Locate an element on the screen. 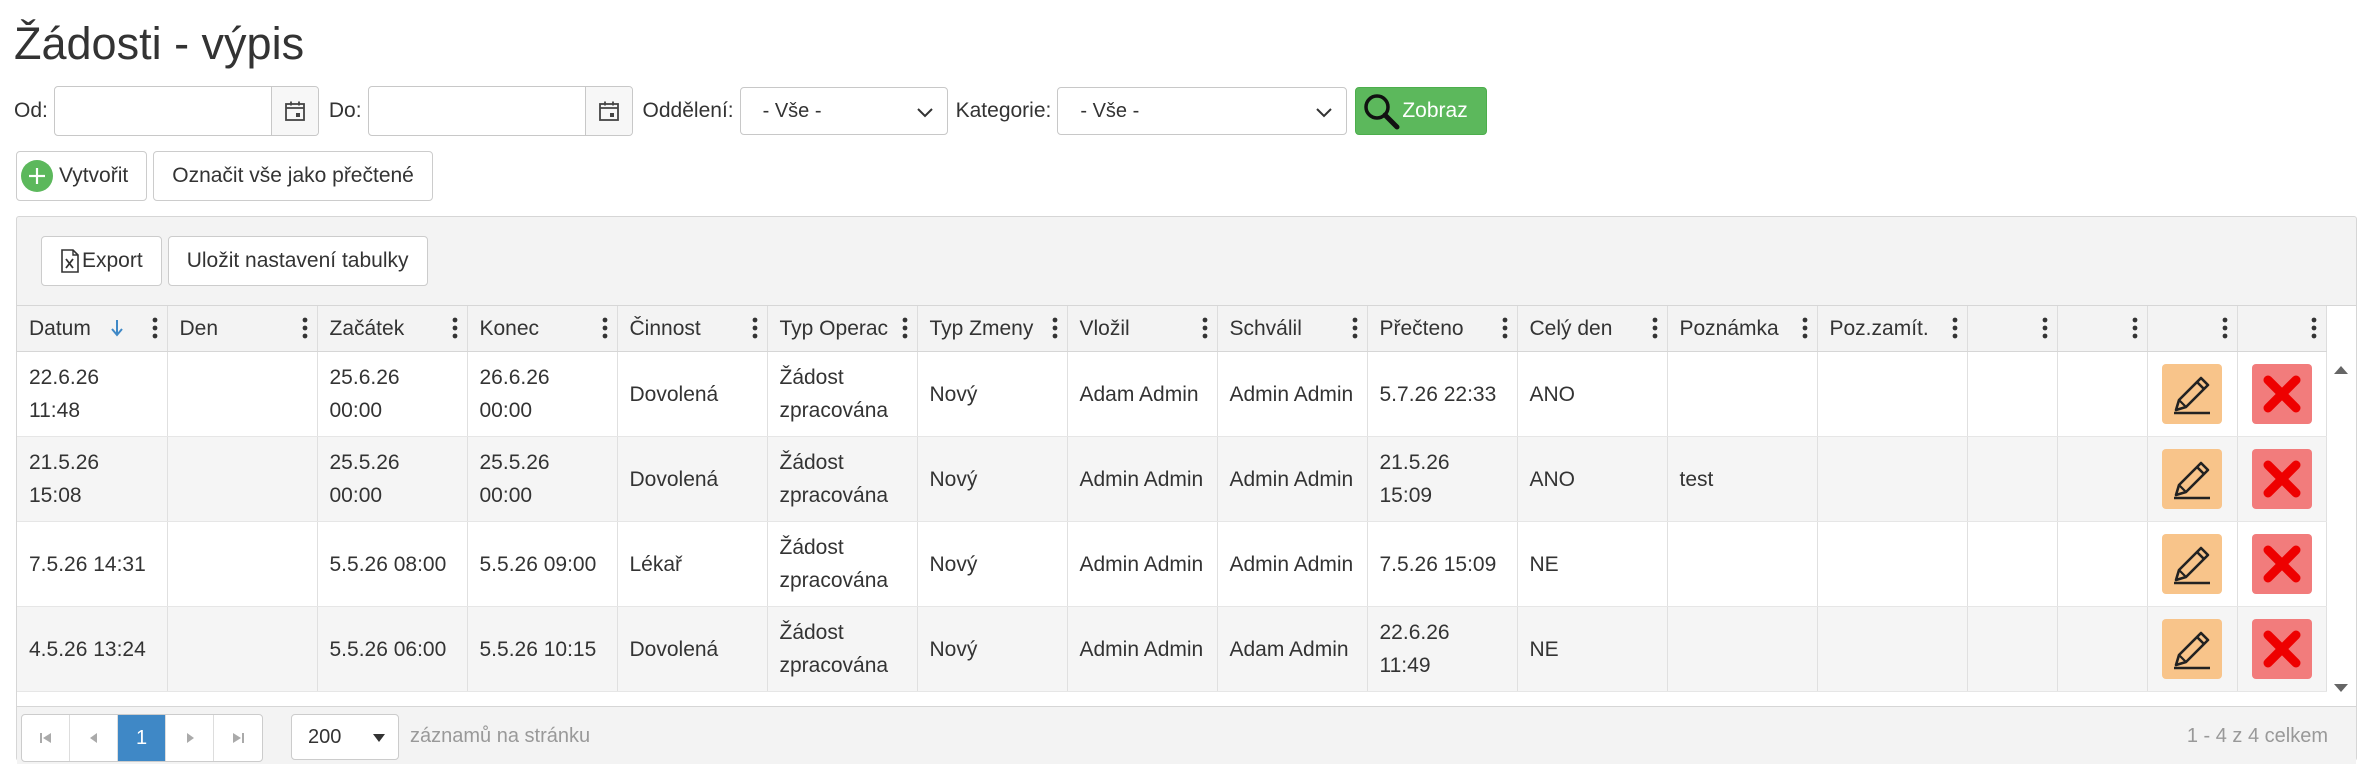  column-header: Typ Operac is located at coordinates (842, 329).